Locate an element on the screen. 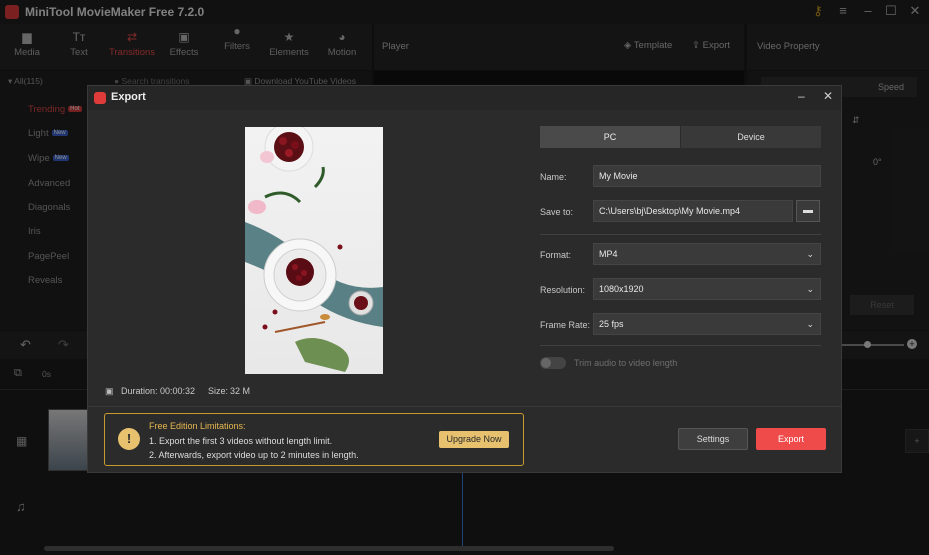  name-input: My Movie is located at coordinates (707, 176).